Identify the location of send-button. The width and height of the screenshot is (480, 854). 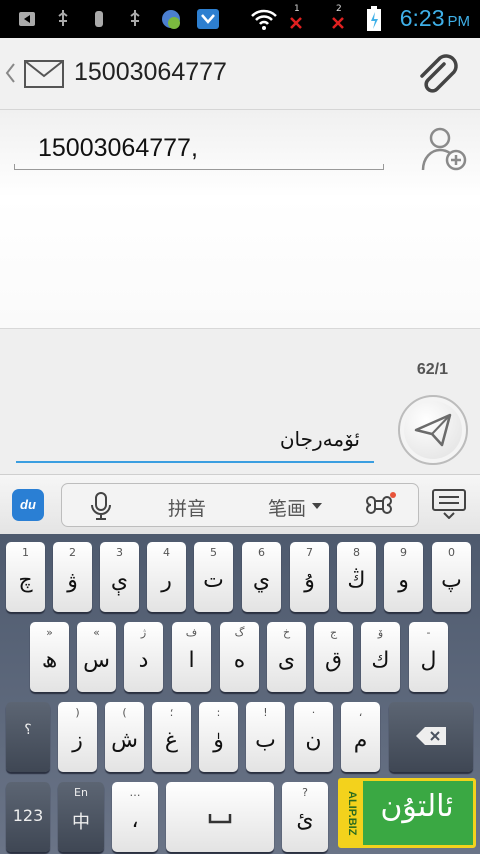
(433, 430).